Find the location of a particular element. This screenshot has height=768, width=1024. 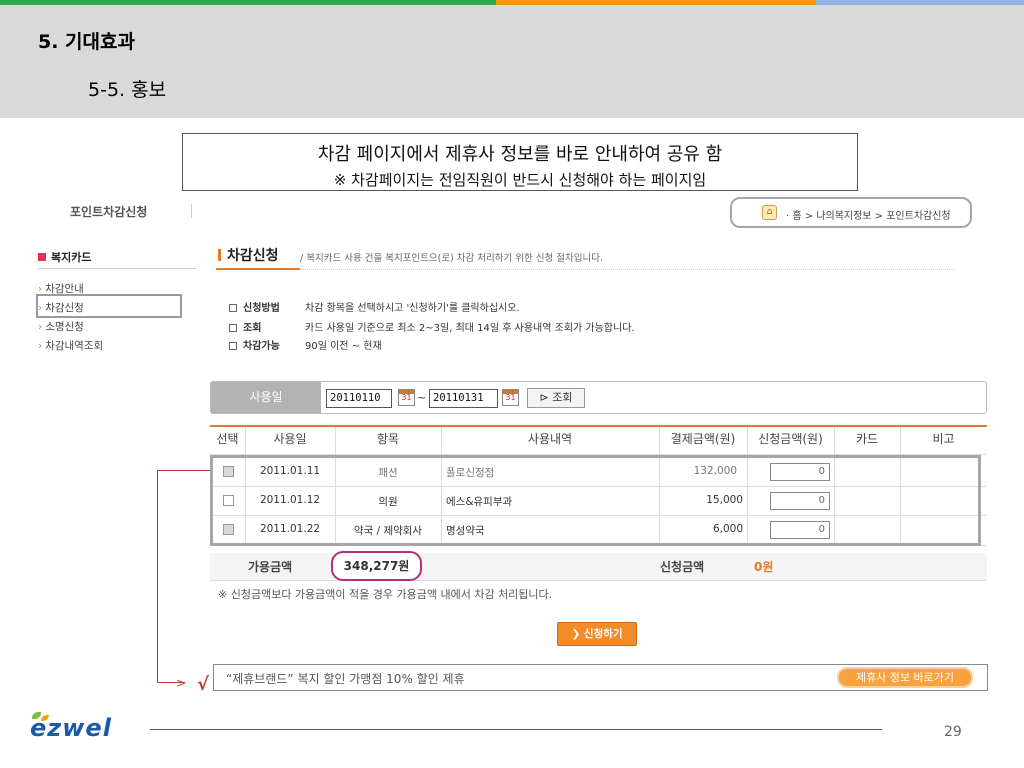

table-header-detail: 사용내역 is located at coordinates (550, 439).